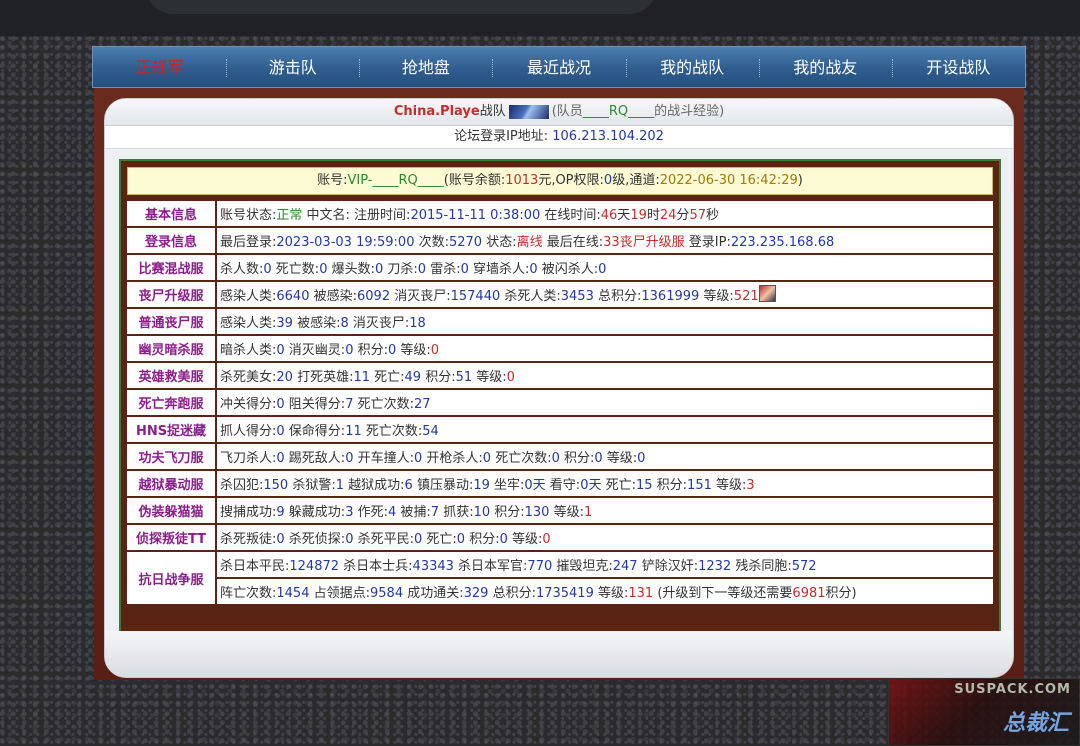 This screenshot has height=746, width=1080. Describe the element at coordinates (609, 215) in the screenshot. I see `stat-value: 46` at that location.